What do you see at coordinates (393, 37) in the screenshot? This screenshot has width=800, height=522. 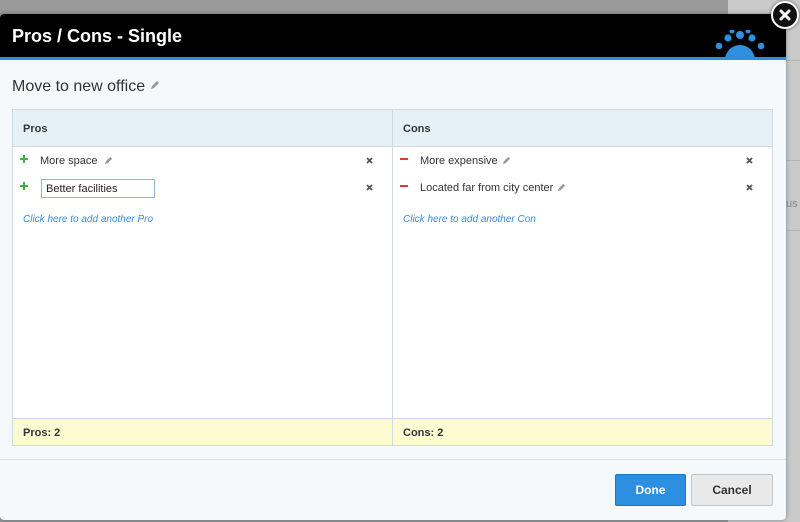 I see `dialog-title-bar: Pros / Cons - Single` at bounding box center [393, 37].